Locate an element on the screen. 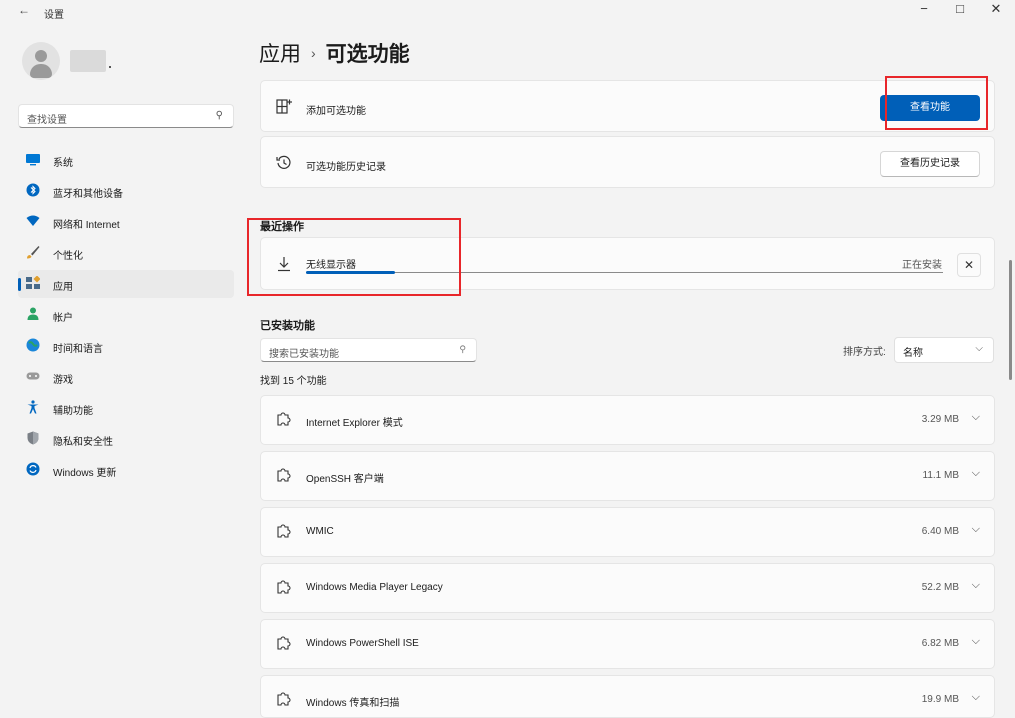 This screenshot has height=718, width=1015. feature-size: 11.1 MB is located at coordinates (941, 475).